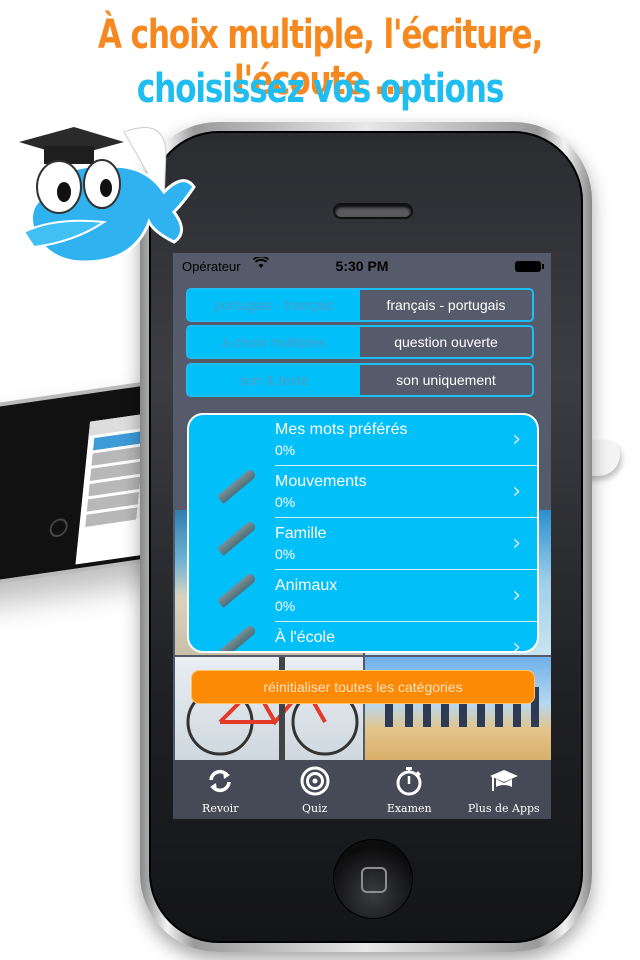 This screenshot has width=640, height=960. What do you see at coordinates (363, 544) in the screenshot?
I see `category-item-famille: Famille 0% ›` at bounding box center [363, 544].